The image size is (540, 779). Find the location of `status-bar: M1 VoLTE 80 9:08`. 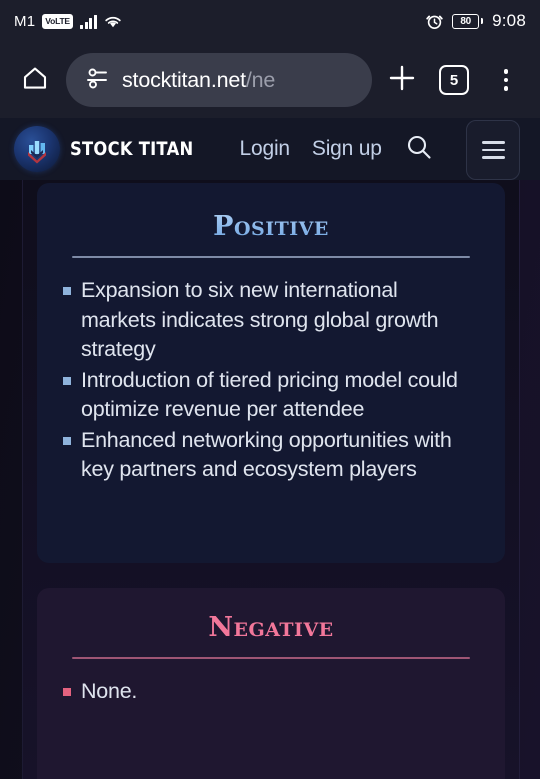

status-bar: M1 VoLTE 80 9:08 is located at coordinates (270, 21).